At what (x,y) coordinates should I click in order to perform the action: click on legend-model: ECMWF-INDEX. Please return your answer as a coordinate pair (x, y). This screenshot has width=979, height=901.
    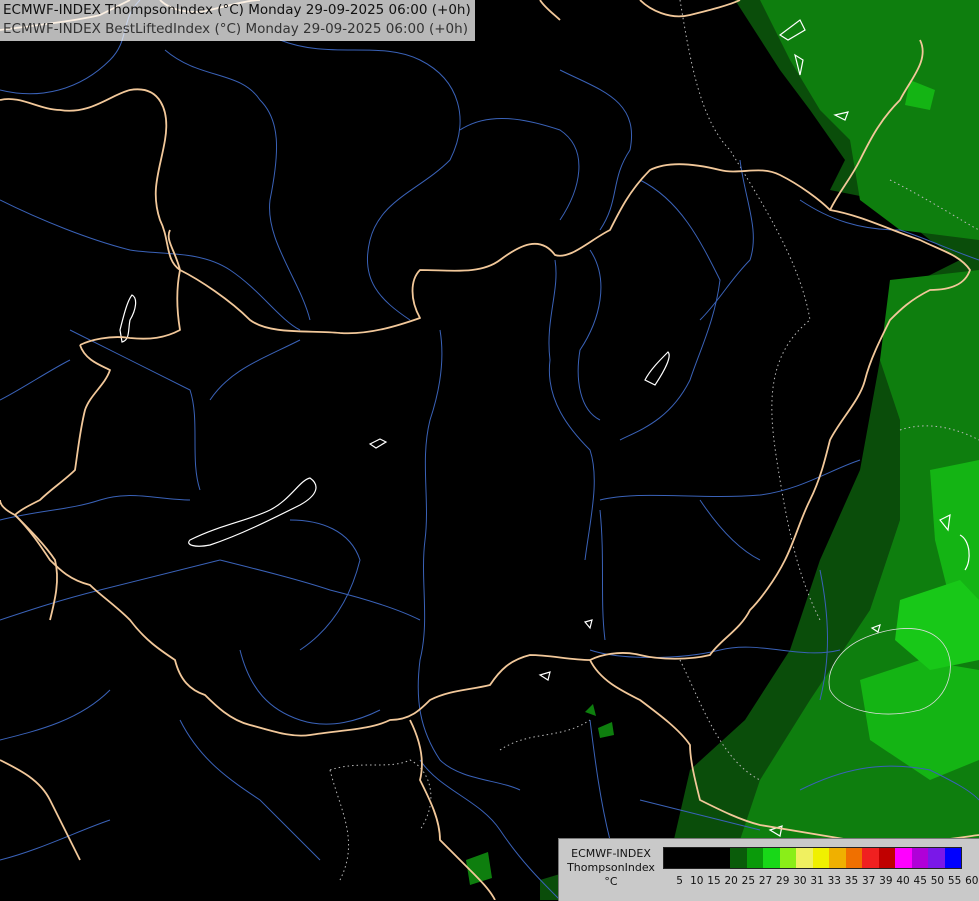
    Looking at the image, I should click on (611, 853).